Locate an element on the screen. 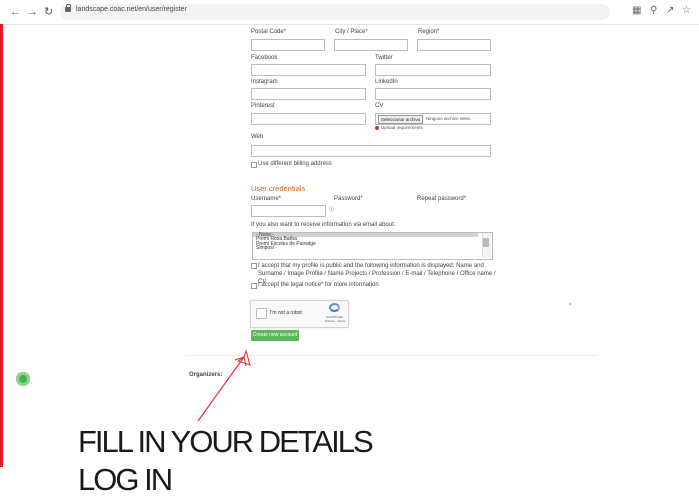 This screenshot has width=699, height=497. reload-icon: ↻ is located at coordinates (48, 12).